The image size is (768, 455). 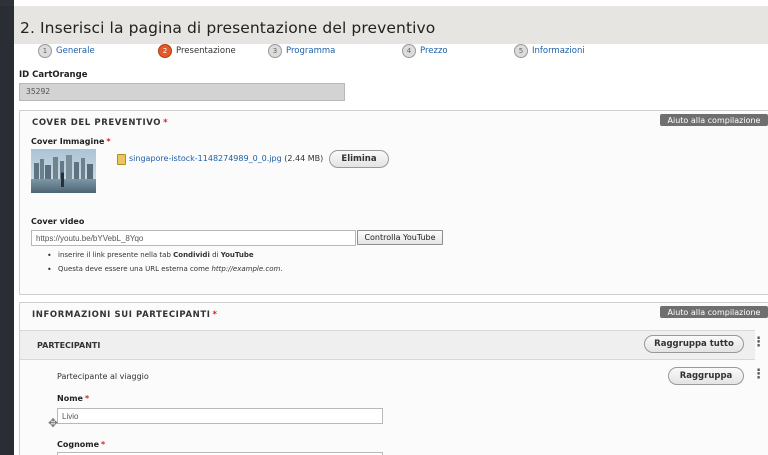 What do you see at coordinates (193, 238) in the screenshot?
I see `cover-video-input` at bounding box center [193, 238].